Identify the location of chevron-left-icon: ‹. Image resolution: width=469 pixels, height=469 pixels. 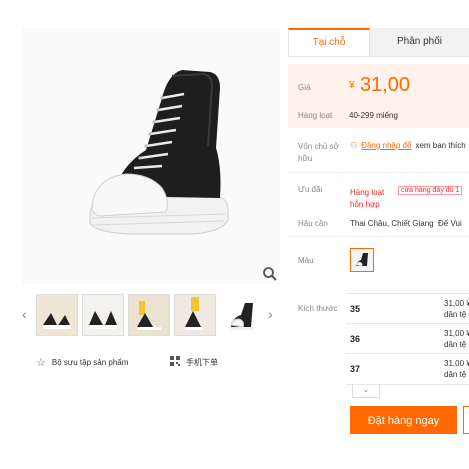
(24, 314).